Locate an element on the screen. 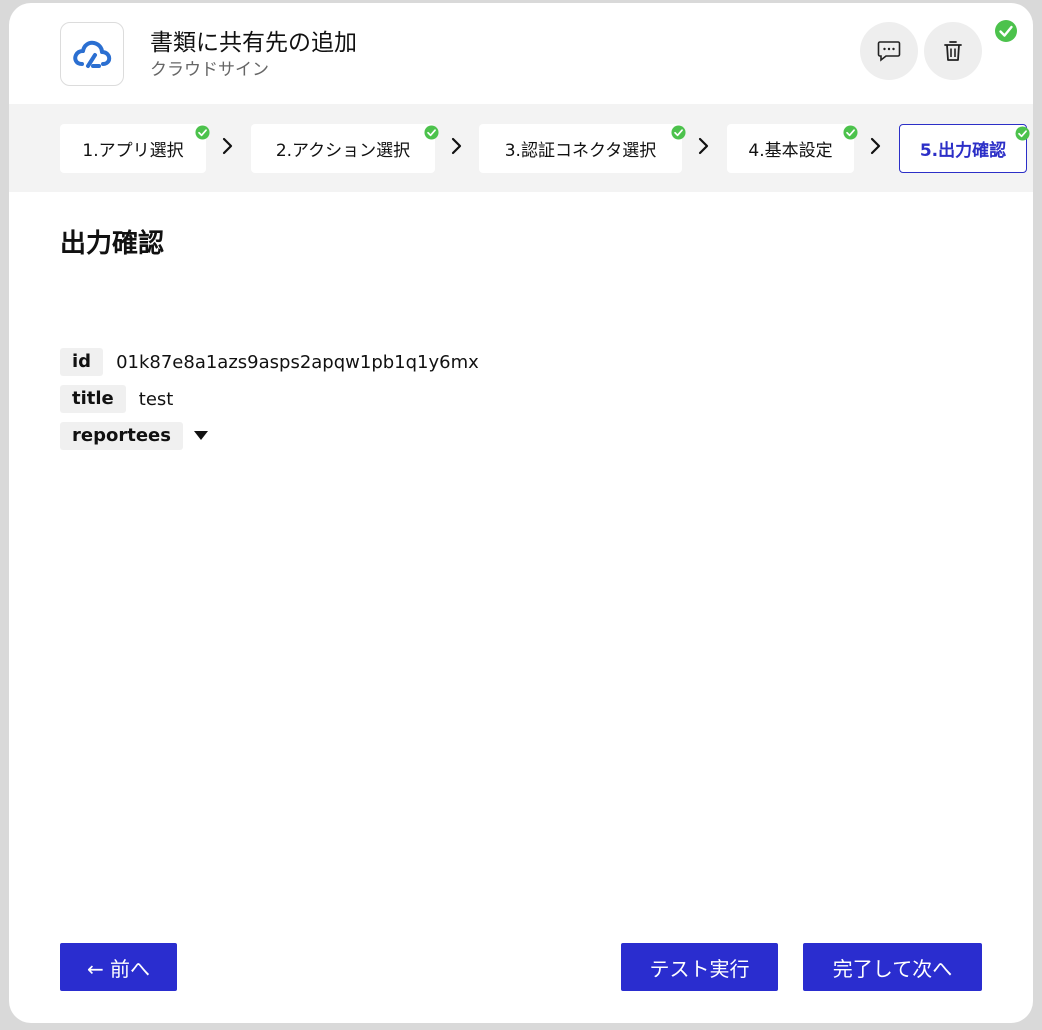 This screenshot has width=1042, height=1030. step-3: 3.認証コネクタ選択 is located at coordinates (582, 148).